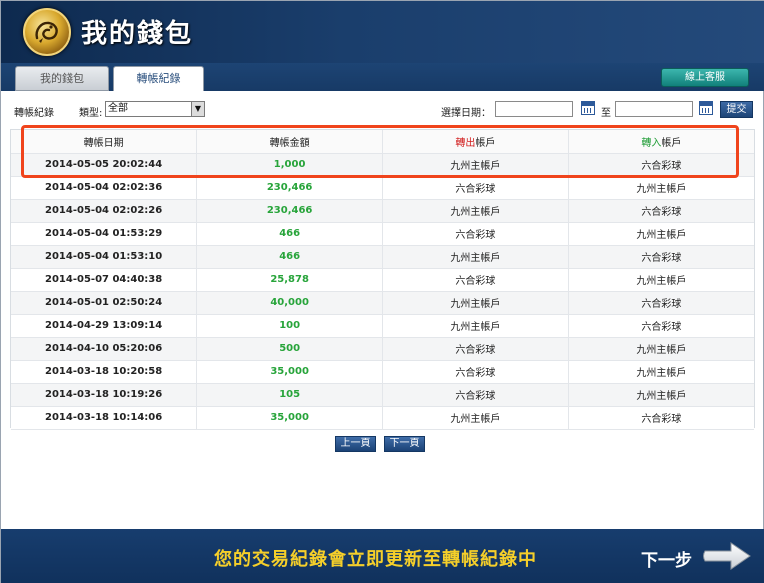 This screenshot has width=764, height=583. What do you see at coordinates (606, 113) in the screenshot?
I see `date-to-label: 至` at bounding box center [606, 113].